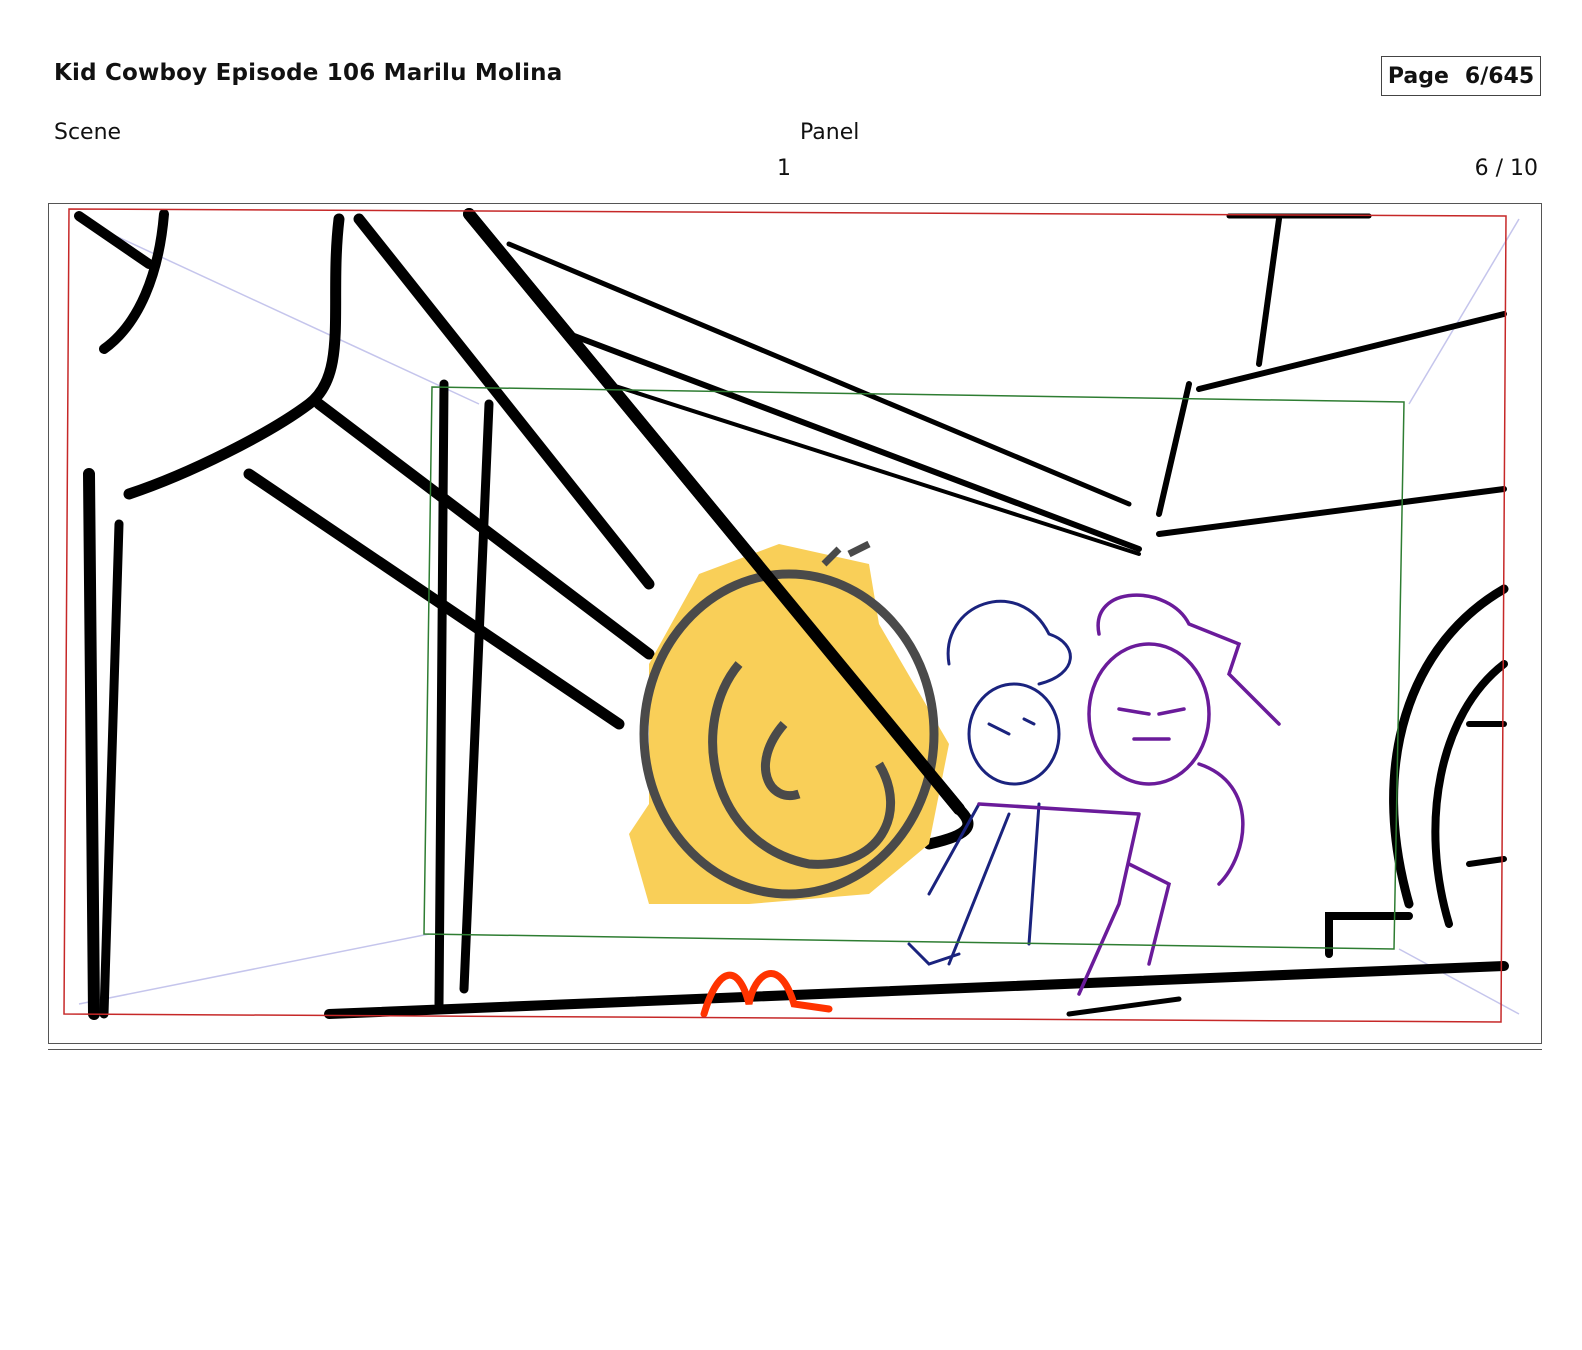  Describe the element at coordinates (830, 132) in the screenshot. I see `panel-label: Panel` at that location.